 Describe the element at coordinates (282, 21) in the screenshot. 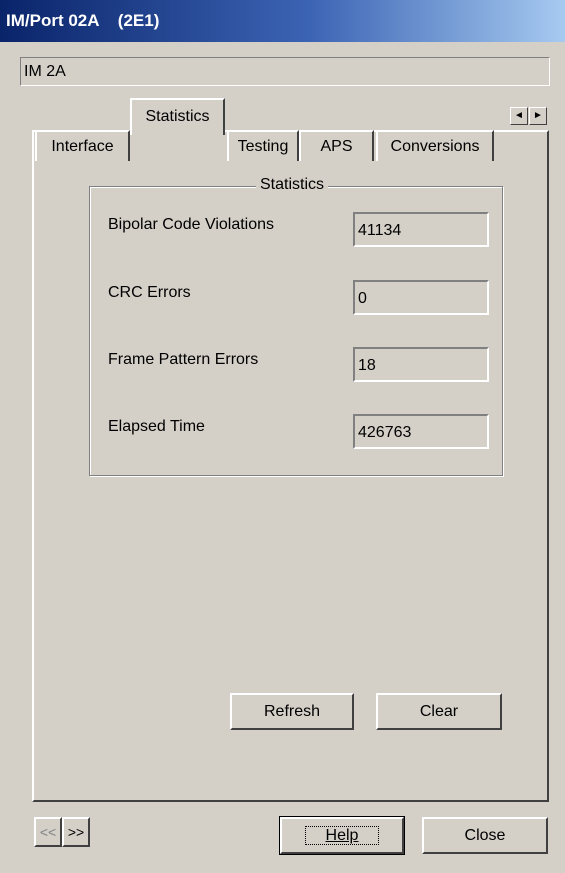

I see `title-bar: IM/Port 02A (2E1)` at that location.